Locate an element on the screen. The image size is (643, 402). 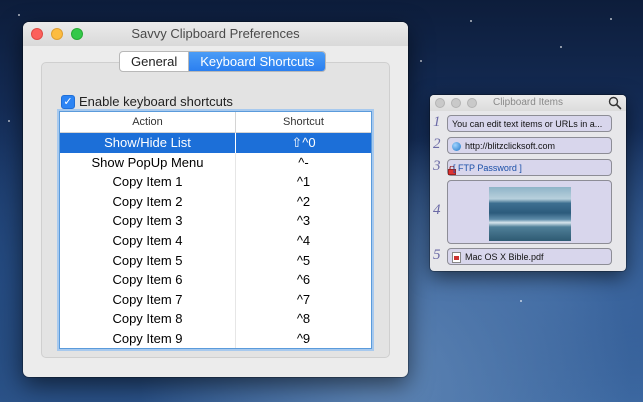
action-cell: Copy Item 4 is located at coordinates (148, 240).